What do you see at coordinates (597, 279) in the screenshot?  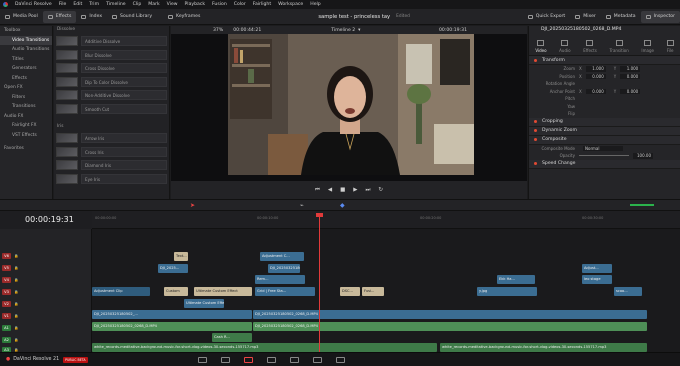 I see `clip-video: leo stage` at bounding box center [597, 279].